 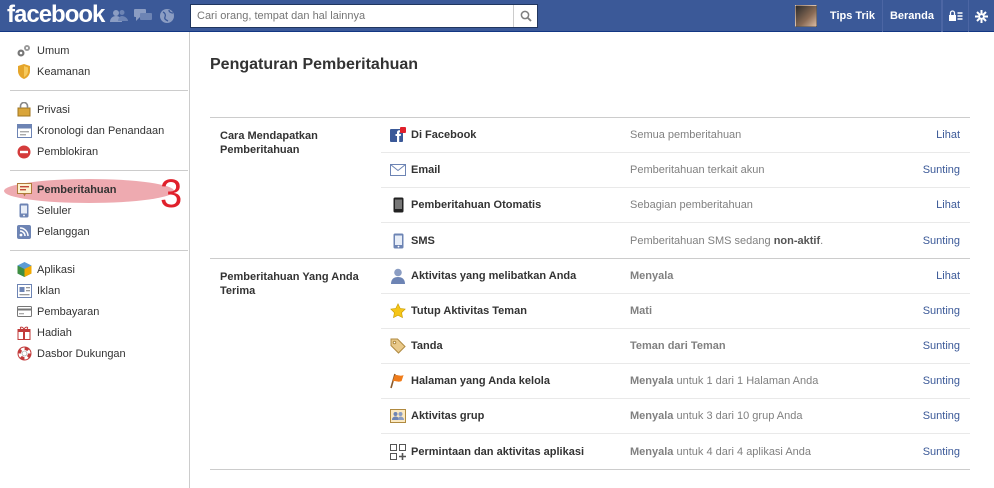 I want to click on search-box, so click(x=364, y=16).